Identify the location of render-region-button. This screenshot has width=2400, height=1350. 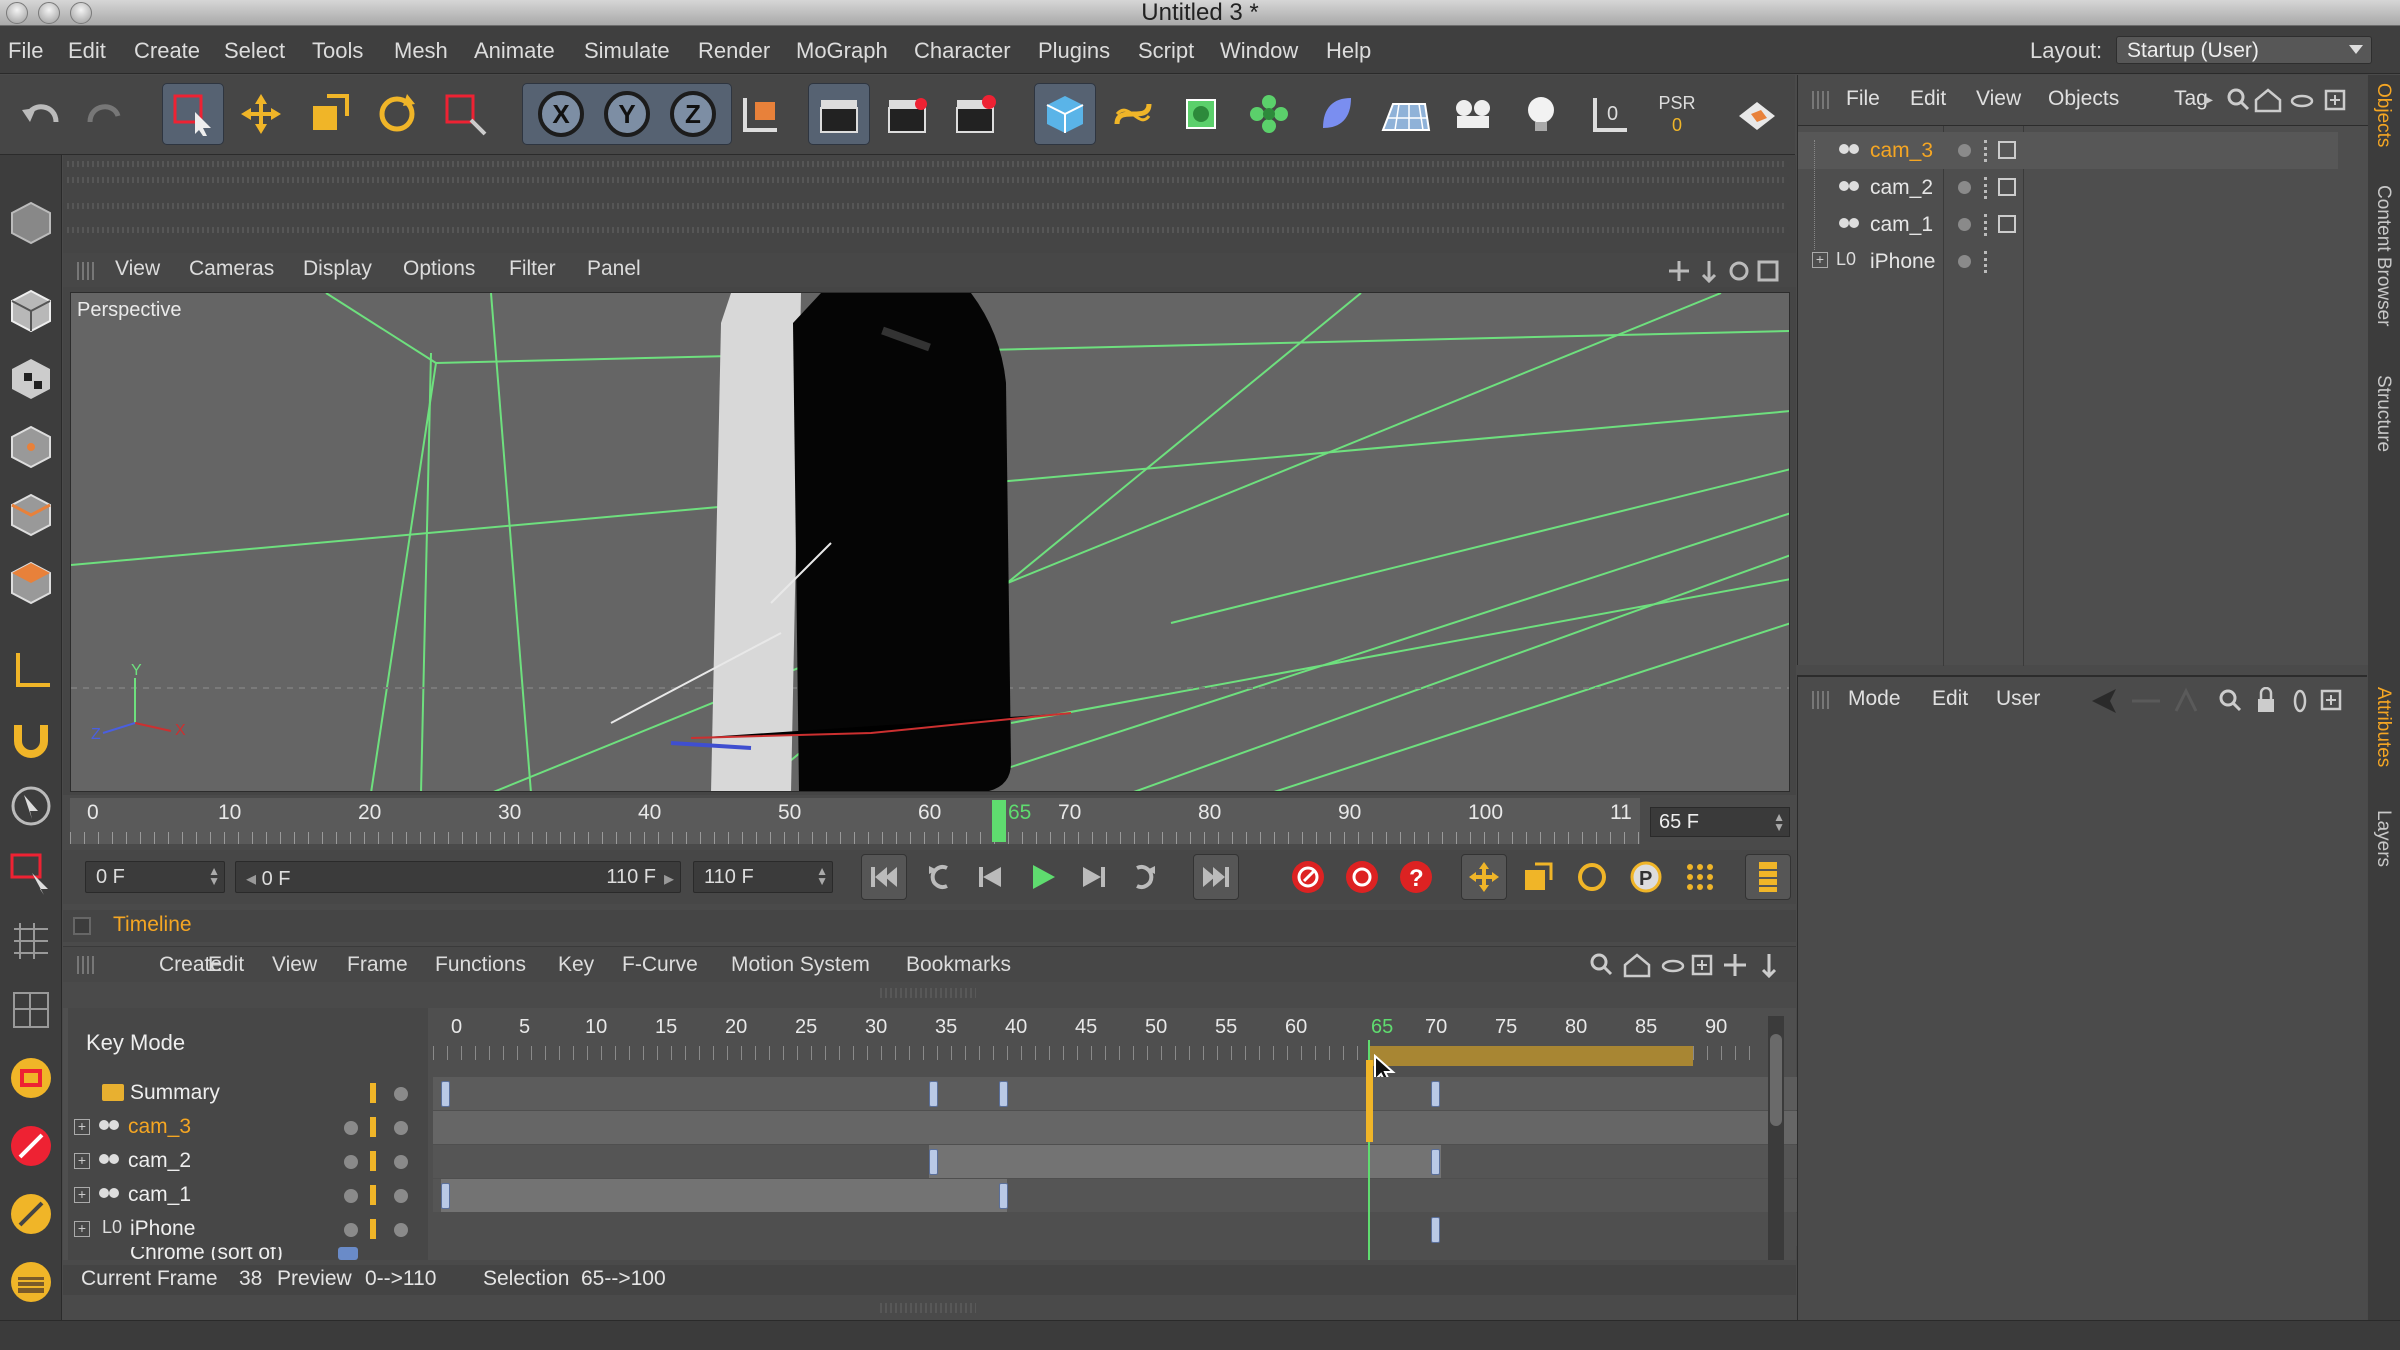
(1757, 114).